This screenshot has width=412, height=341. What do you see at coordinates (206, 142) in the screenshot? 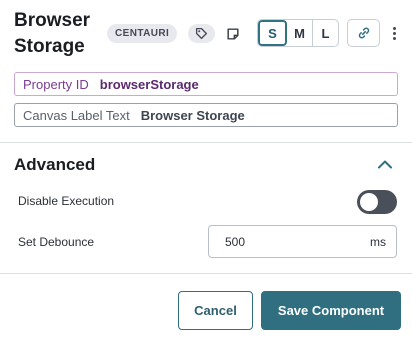
I see `header-divider` at bounding box center [206, 142].